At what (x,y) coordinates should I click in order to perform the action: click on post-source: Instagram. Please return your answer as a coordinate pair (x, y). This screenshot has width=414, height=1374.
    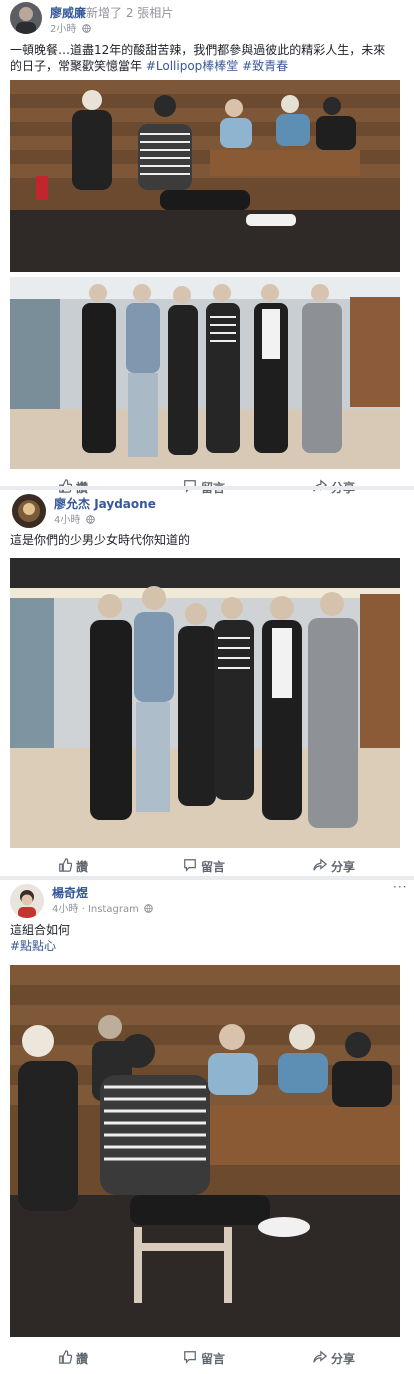
    Looking at the image, I should click on (113, 909).